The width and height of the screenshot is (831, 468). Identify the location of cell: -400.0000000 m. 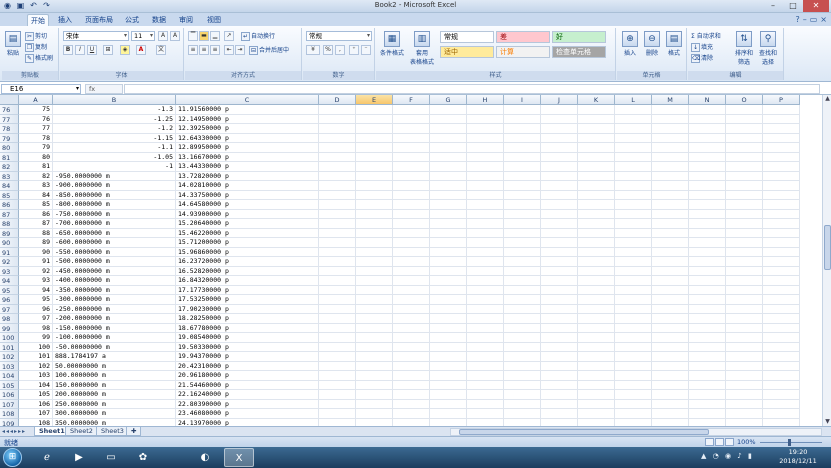
(114, 281).